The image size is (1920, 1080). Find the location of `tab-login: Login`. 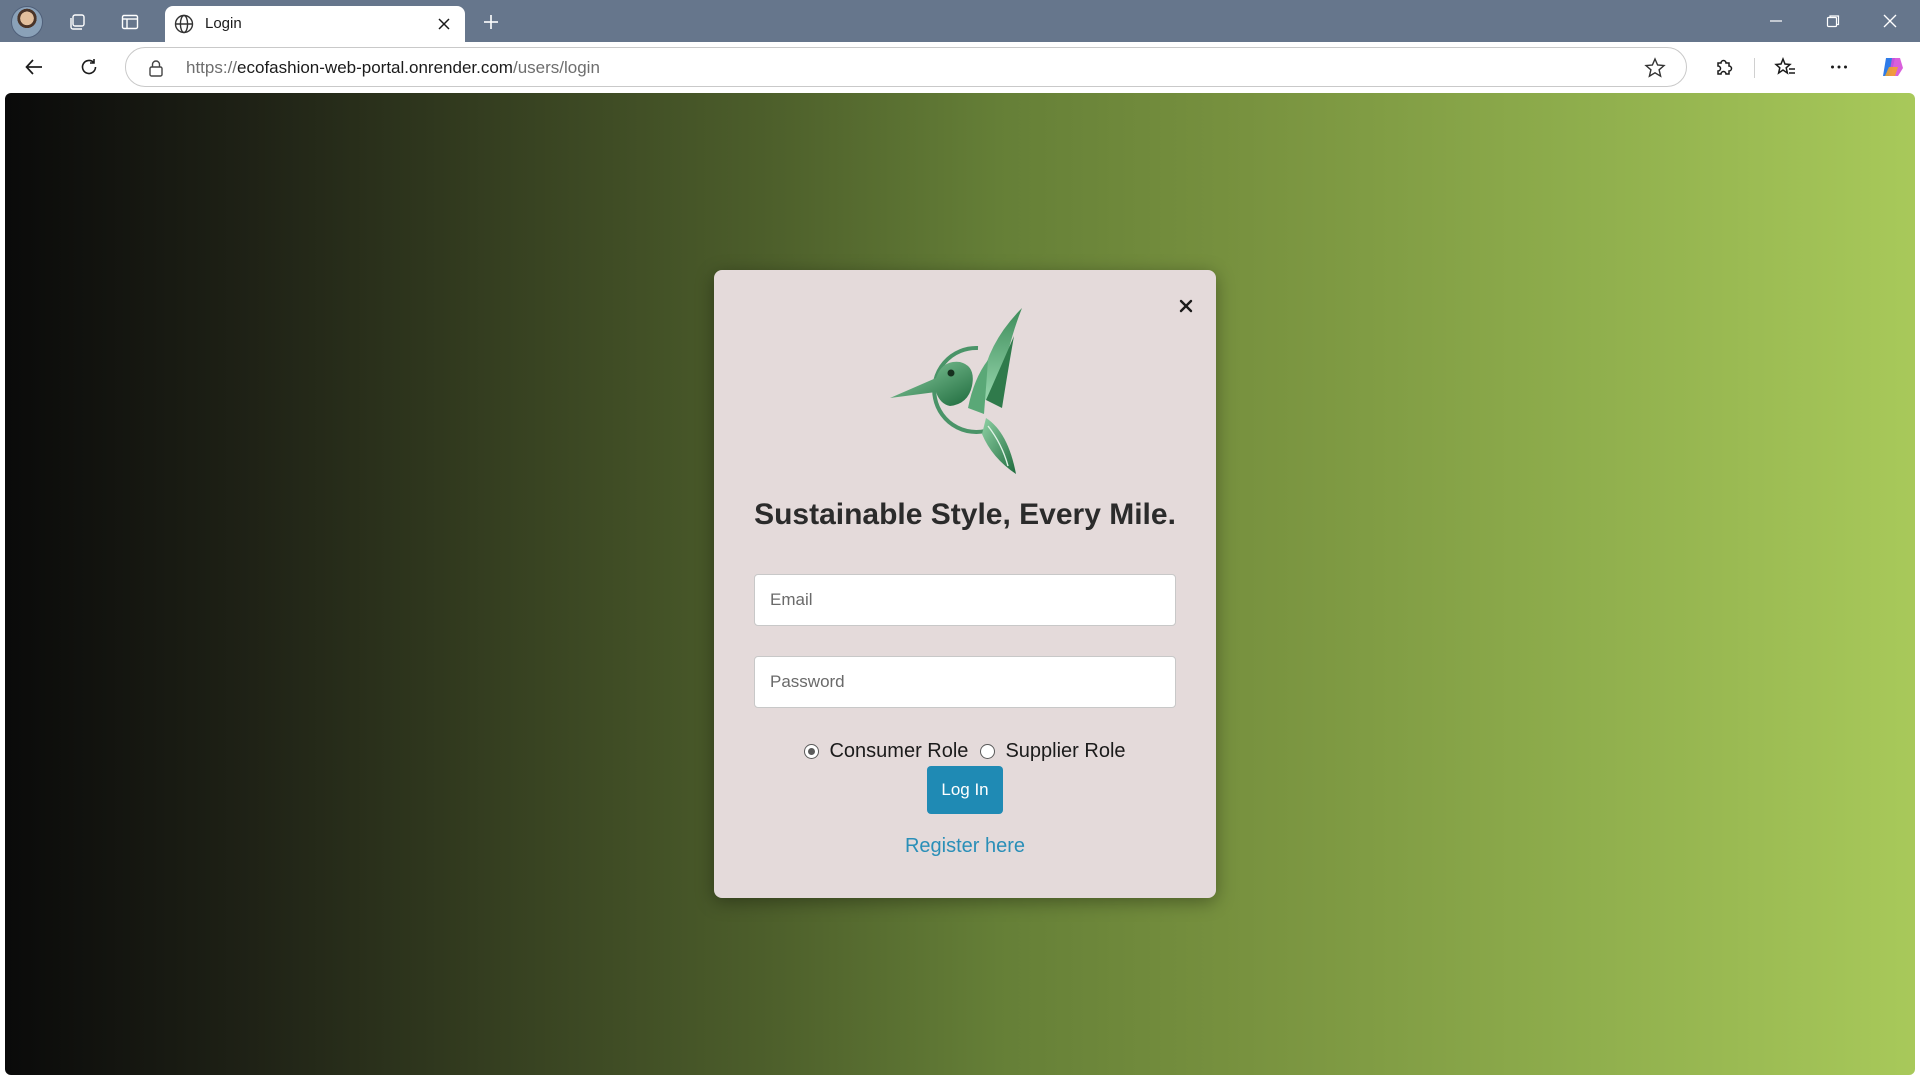

tab-login: Login is located at coordinates (315, 24).